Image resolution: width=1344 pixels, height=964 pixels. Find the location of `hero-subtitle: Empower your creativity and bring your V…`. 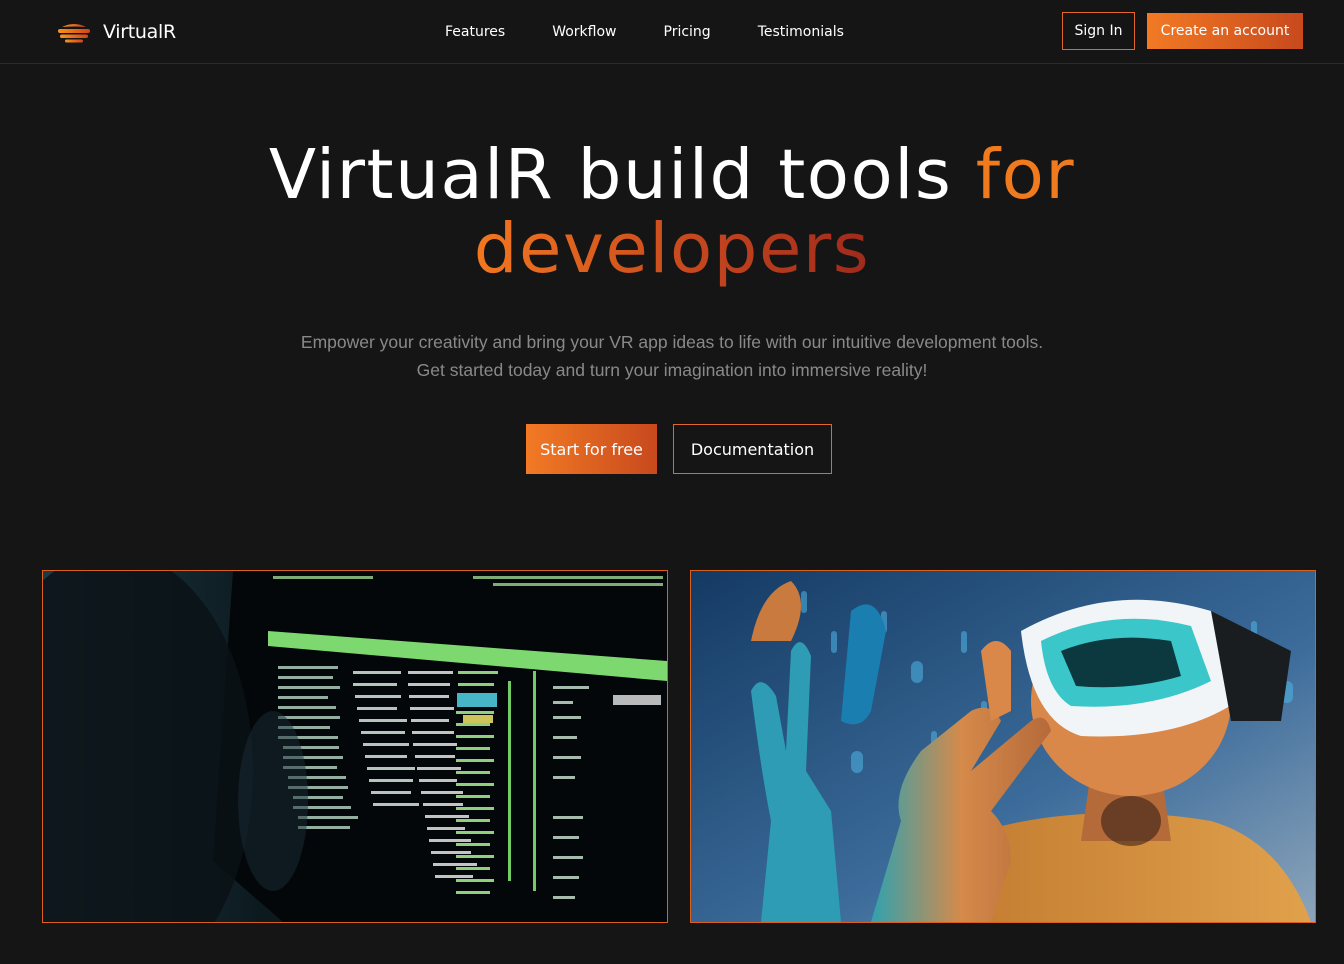

hero-subtitle: Empower your creativity and bring your V… is located at coordinates (672, 356).